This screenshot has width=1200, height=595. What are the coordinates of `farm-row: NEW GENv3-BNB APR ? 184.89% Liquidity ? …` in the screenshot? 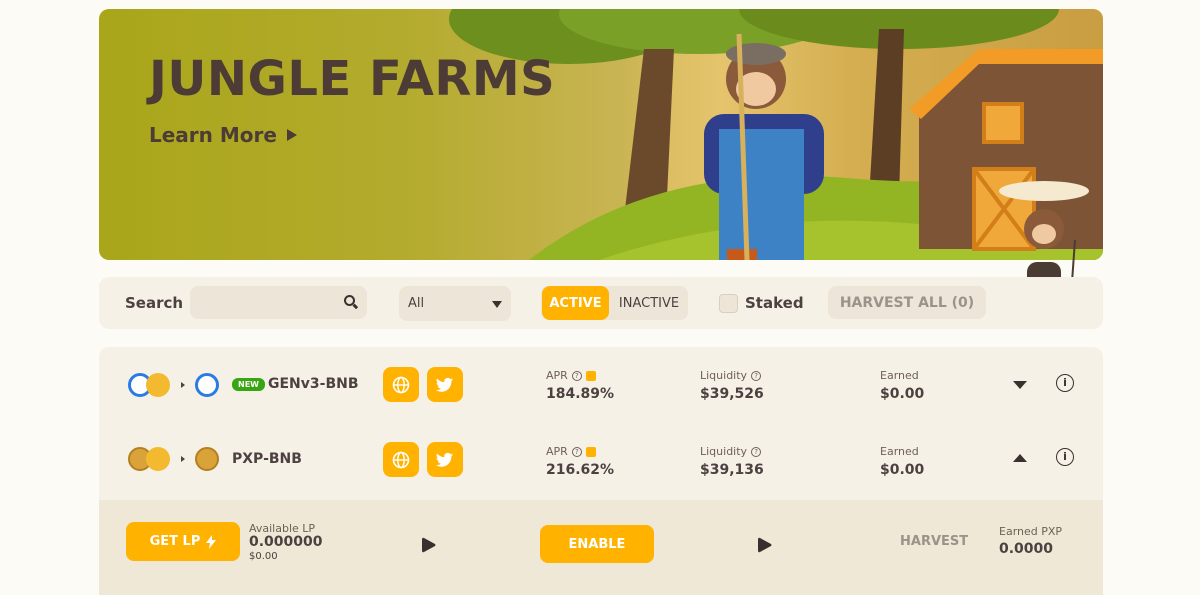 It's located at (601, 385).